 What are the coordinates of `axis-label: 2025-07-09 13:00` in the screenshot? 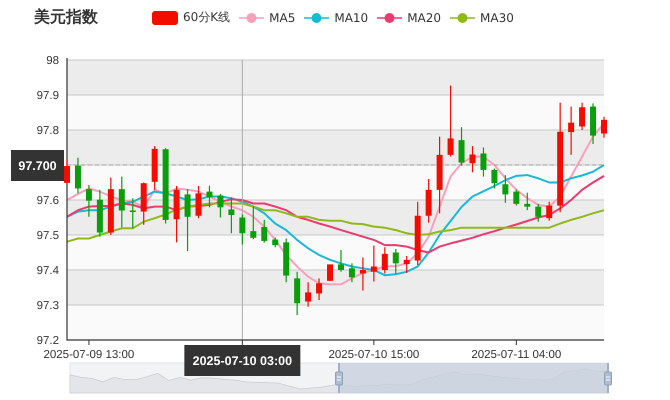 It's located at (89, 355).